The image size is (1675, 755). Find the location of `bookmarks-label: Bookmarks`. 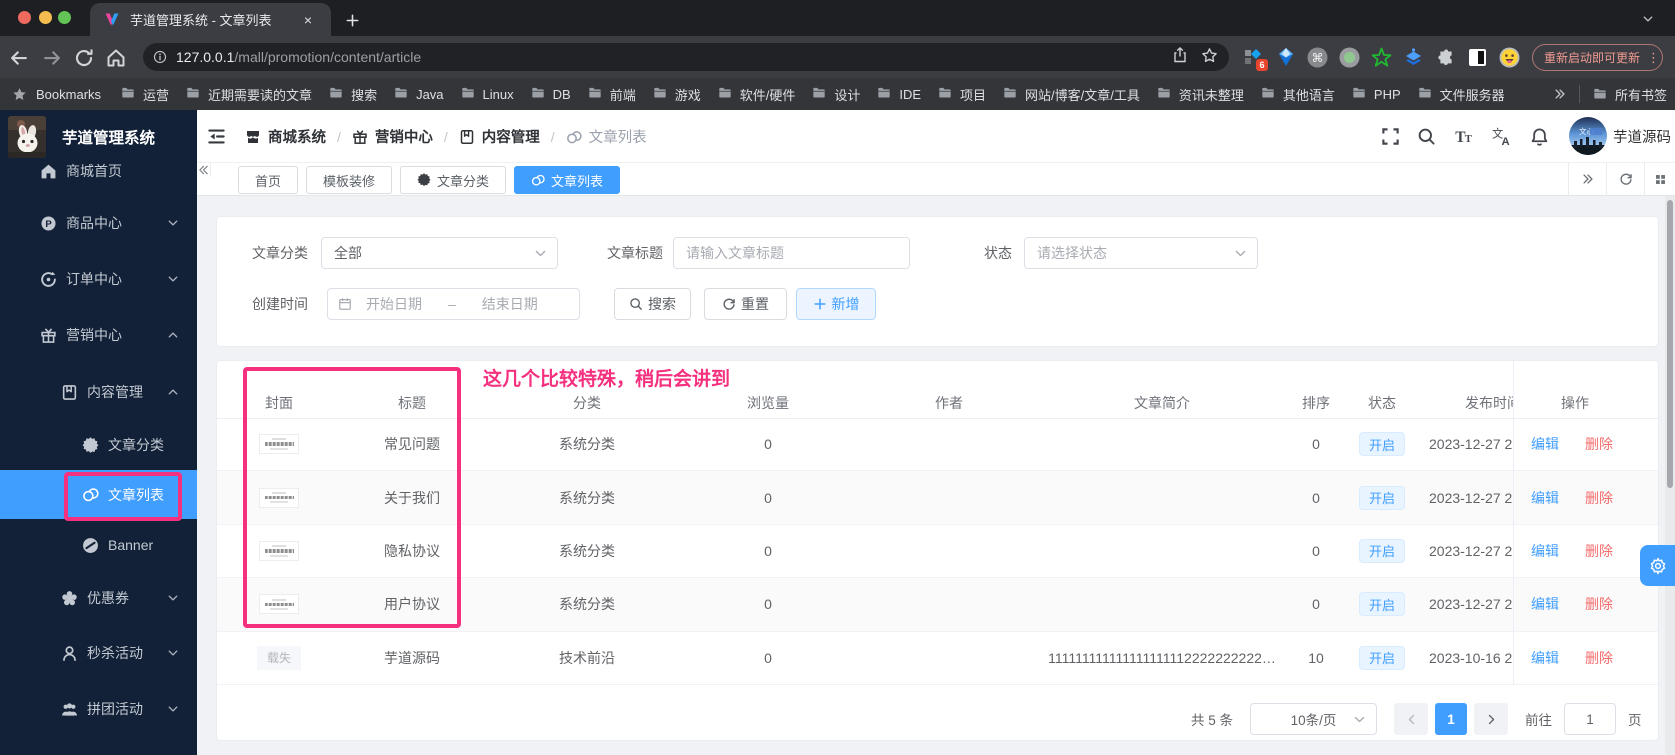

bookmarks-label: Bookmarks is located at coordinates (68, 94).